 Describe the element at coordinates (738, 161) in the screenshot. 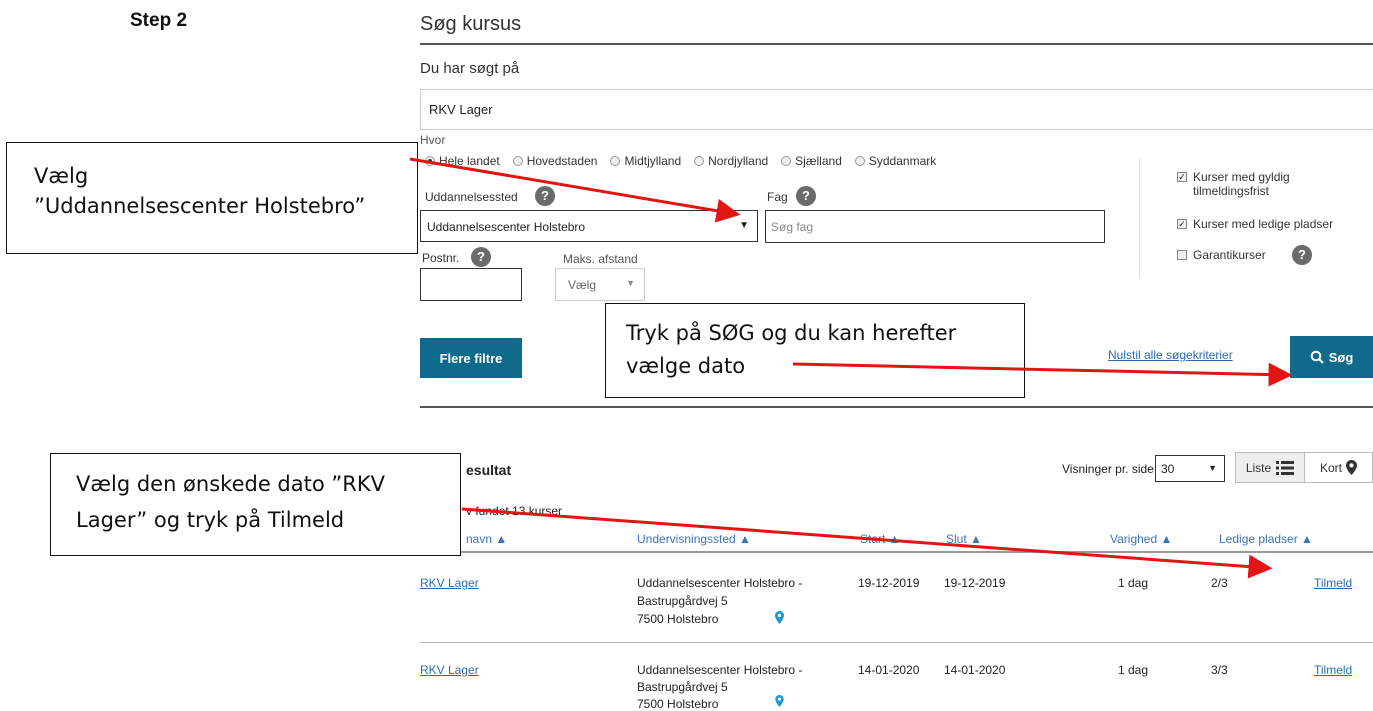

I see `radio-label: Nordjylland` at that location.